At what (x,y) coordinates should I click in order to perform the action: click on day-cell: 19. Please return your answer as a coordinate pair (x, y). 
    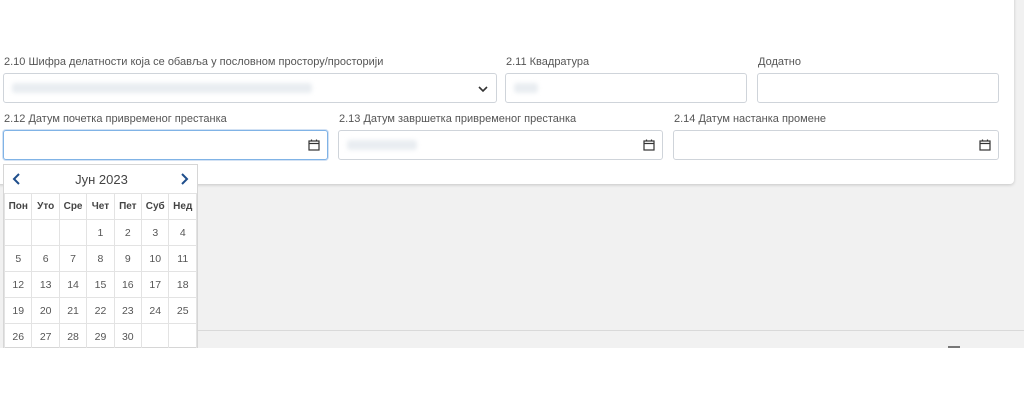
    Looking at the image, I should click on (18, 310).